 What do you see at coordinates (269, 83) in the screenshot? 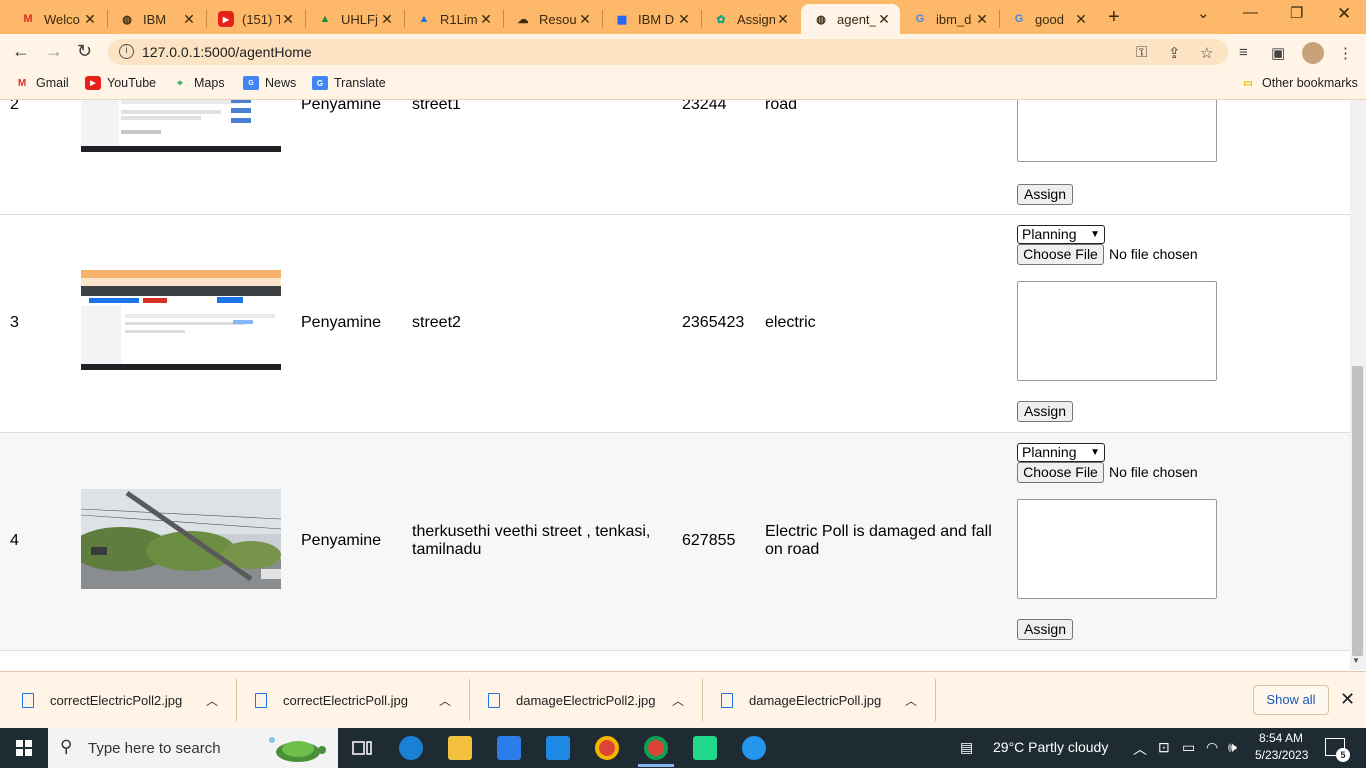
I see `bookmark-news: G News` at bounding box center [269, 83].